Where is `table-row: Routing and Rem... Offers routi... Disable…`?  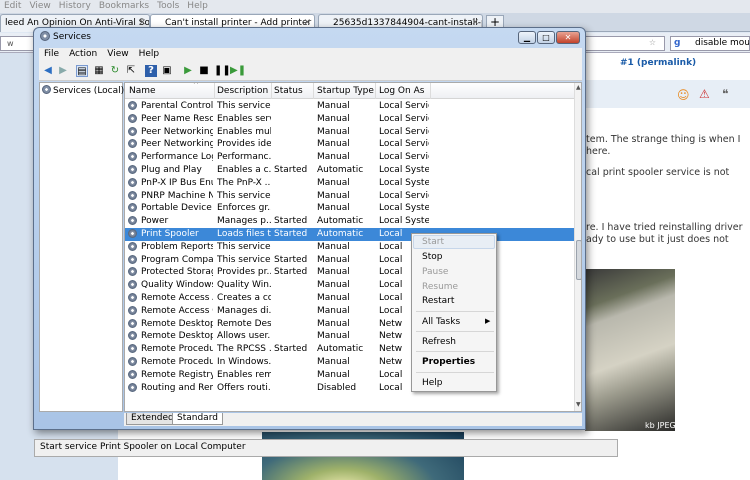 table-row: Routing and Rem... Offers routi... Disable… is located at coordinates (349, 388).